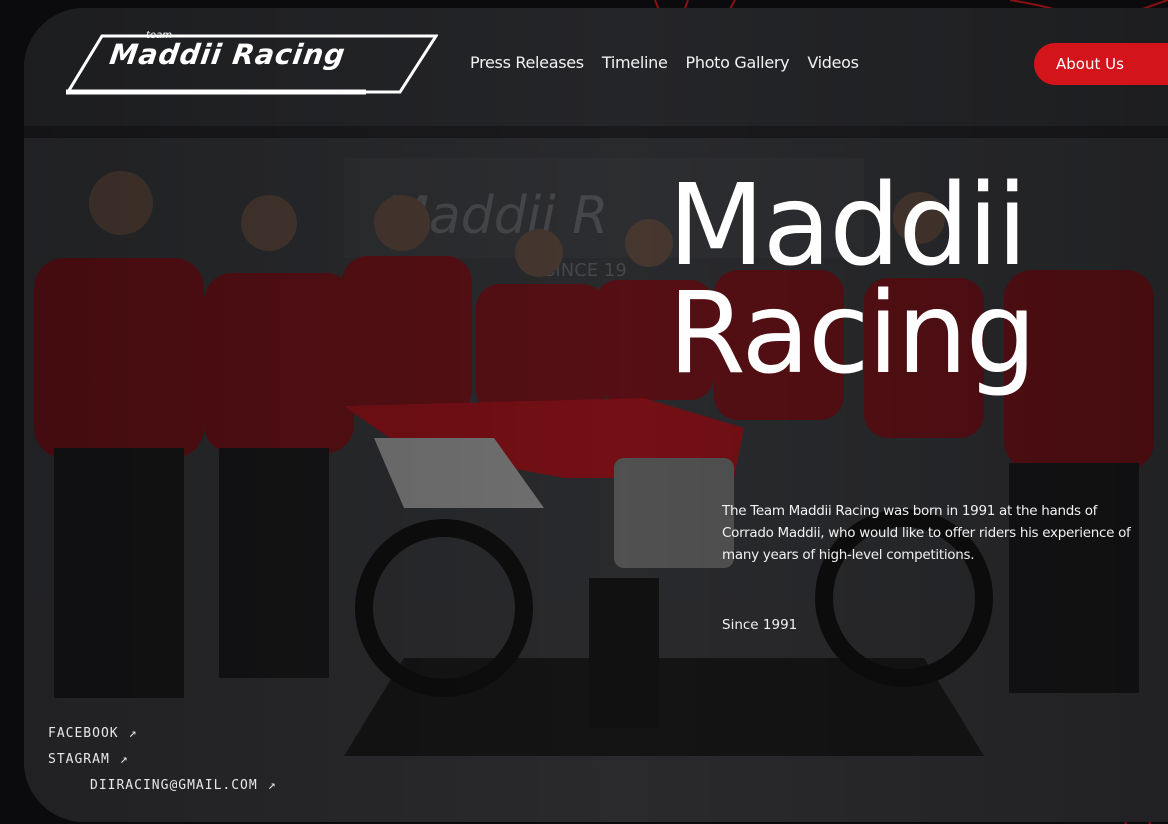  I want to click on hero-title-line2: Racing, so click(852, 334).